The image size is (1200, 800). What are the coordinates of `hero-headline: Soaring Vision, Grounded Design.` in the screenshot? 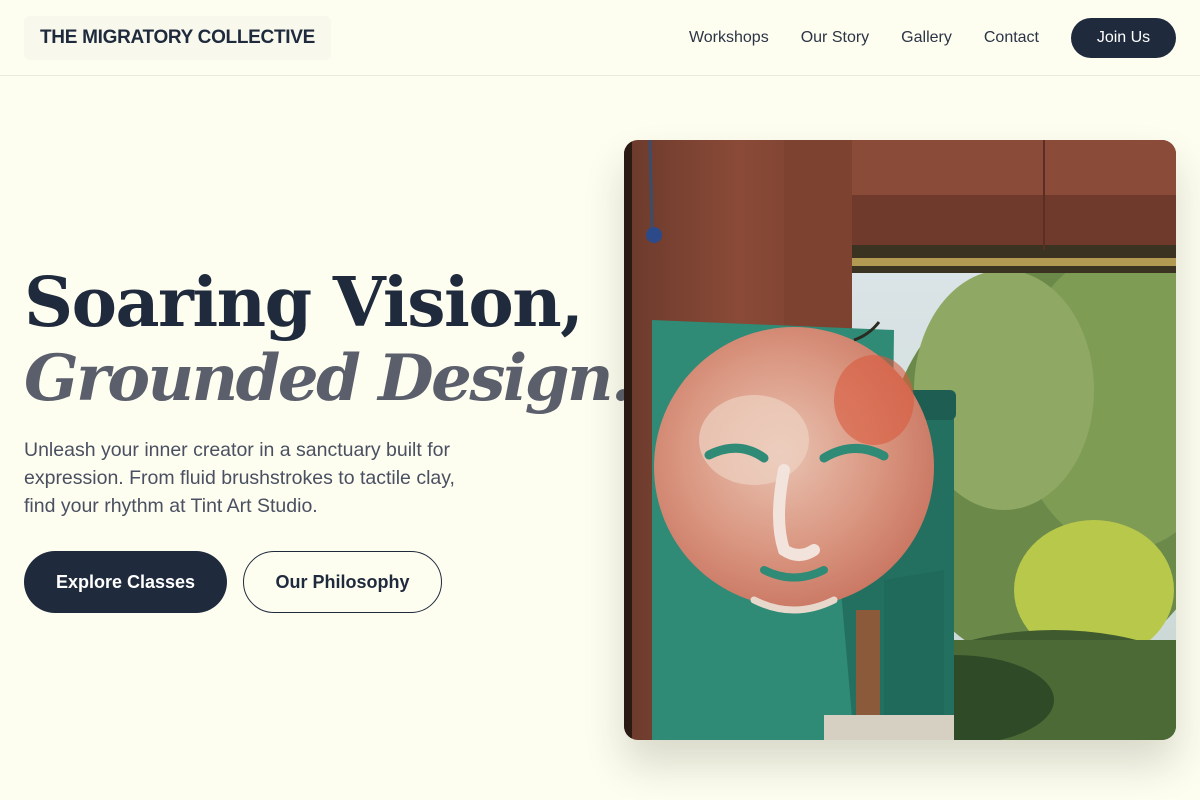 It's located at (328, 339).